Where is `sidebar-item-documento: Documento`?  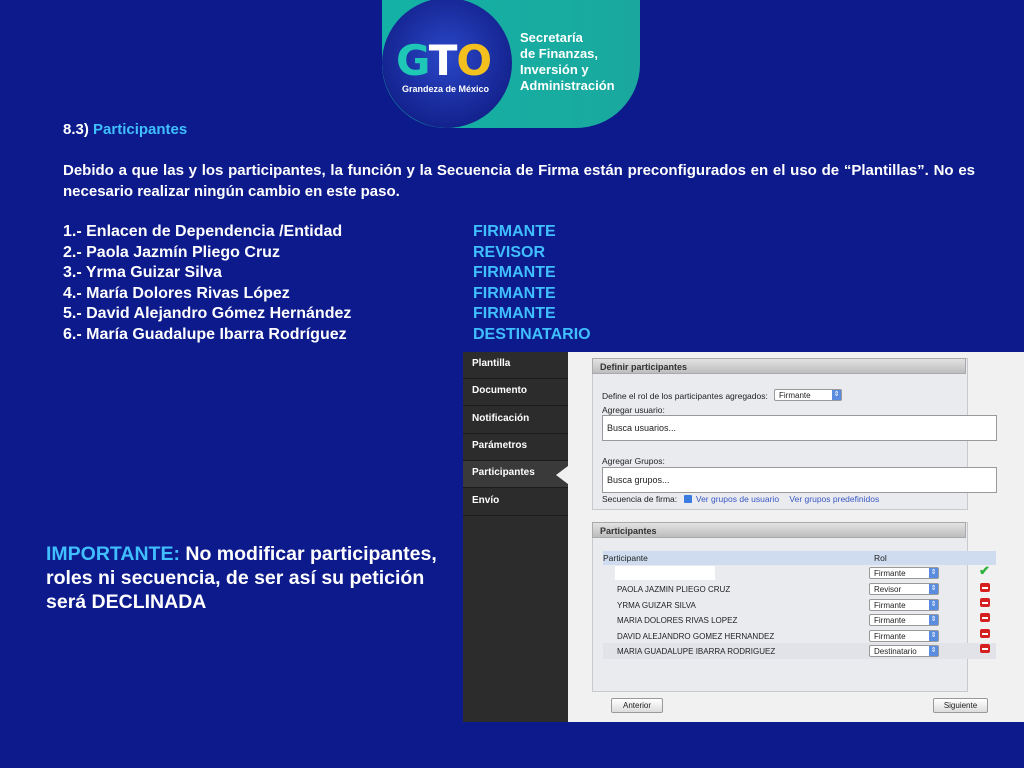
sidebar-item-documento: Documento is located at coordinates (515, 392).